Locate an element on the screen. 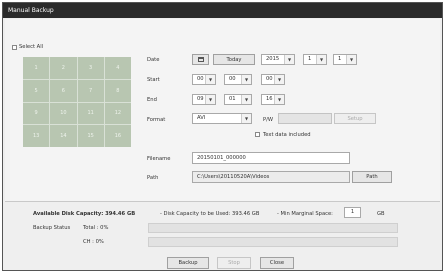  path-button: Path is located at coordinates (372, 177).